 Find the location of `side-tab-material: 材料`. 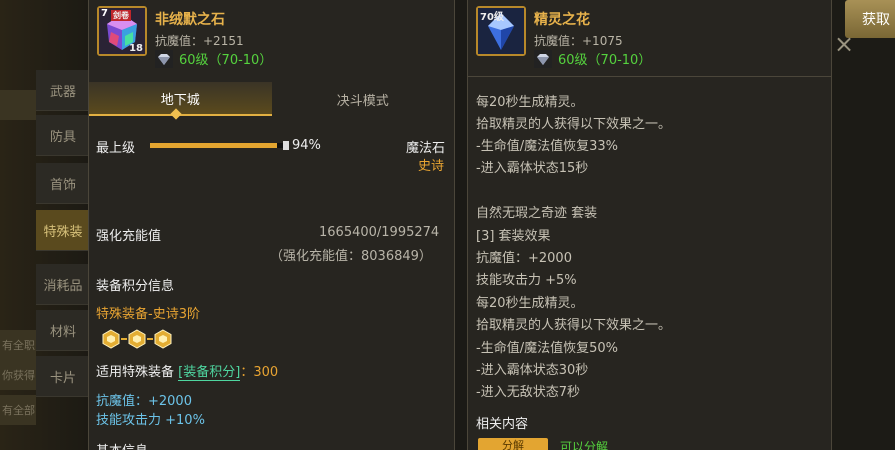

side-tab-material: 材料 is located at coordinates (63, 330).